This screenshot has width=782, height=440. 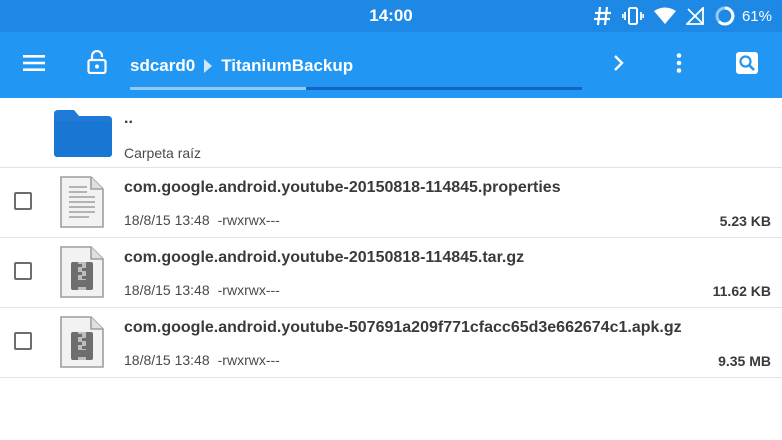 What do you see at coordinates (745, 221) in the screenshot?
I see `file-size: 5.23 KB` at bounding box center [745, 221].